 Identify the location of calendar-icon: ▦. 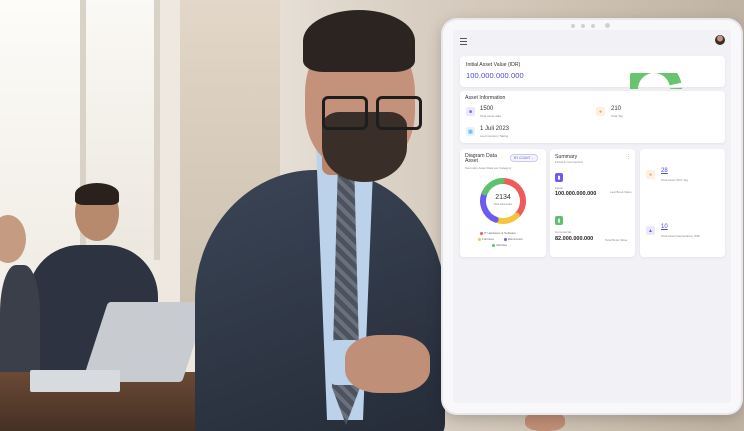
(470, 131).